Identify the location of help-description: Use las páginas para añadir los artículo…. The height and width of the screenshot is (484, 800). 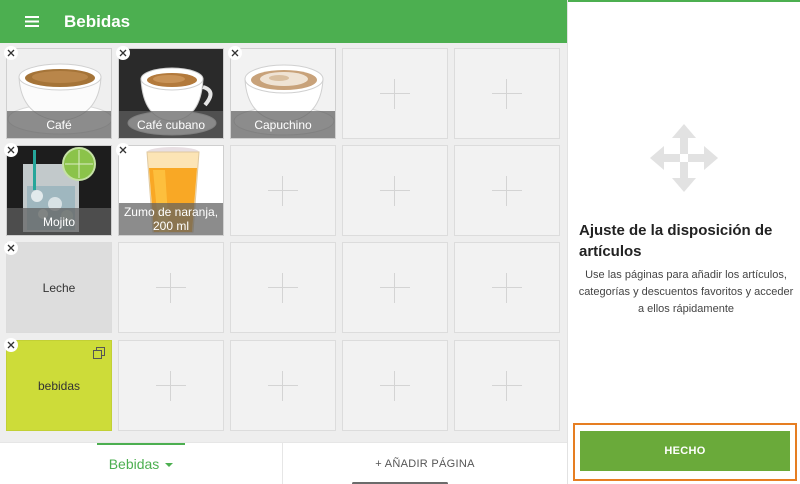
(686, 292).